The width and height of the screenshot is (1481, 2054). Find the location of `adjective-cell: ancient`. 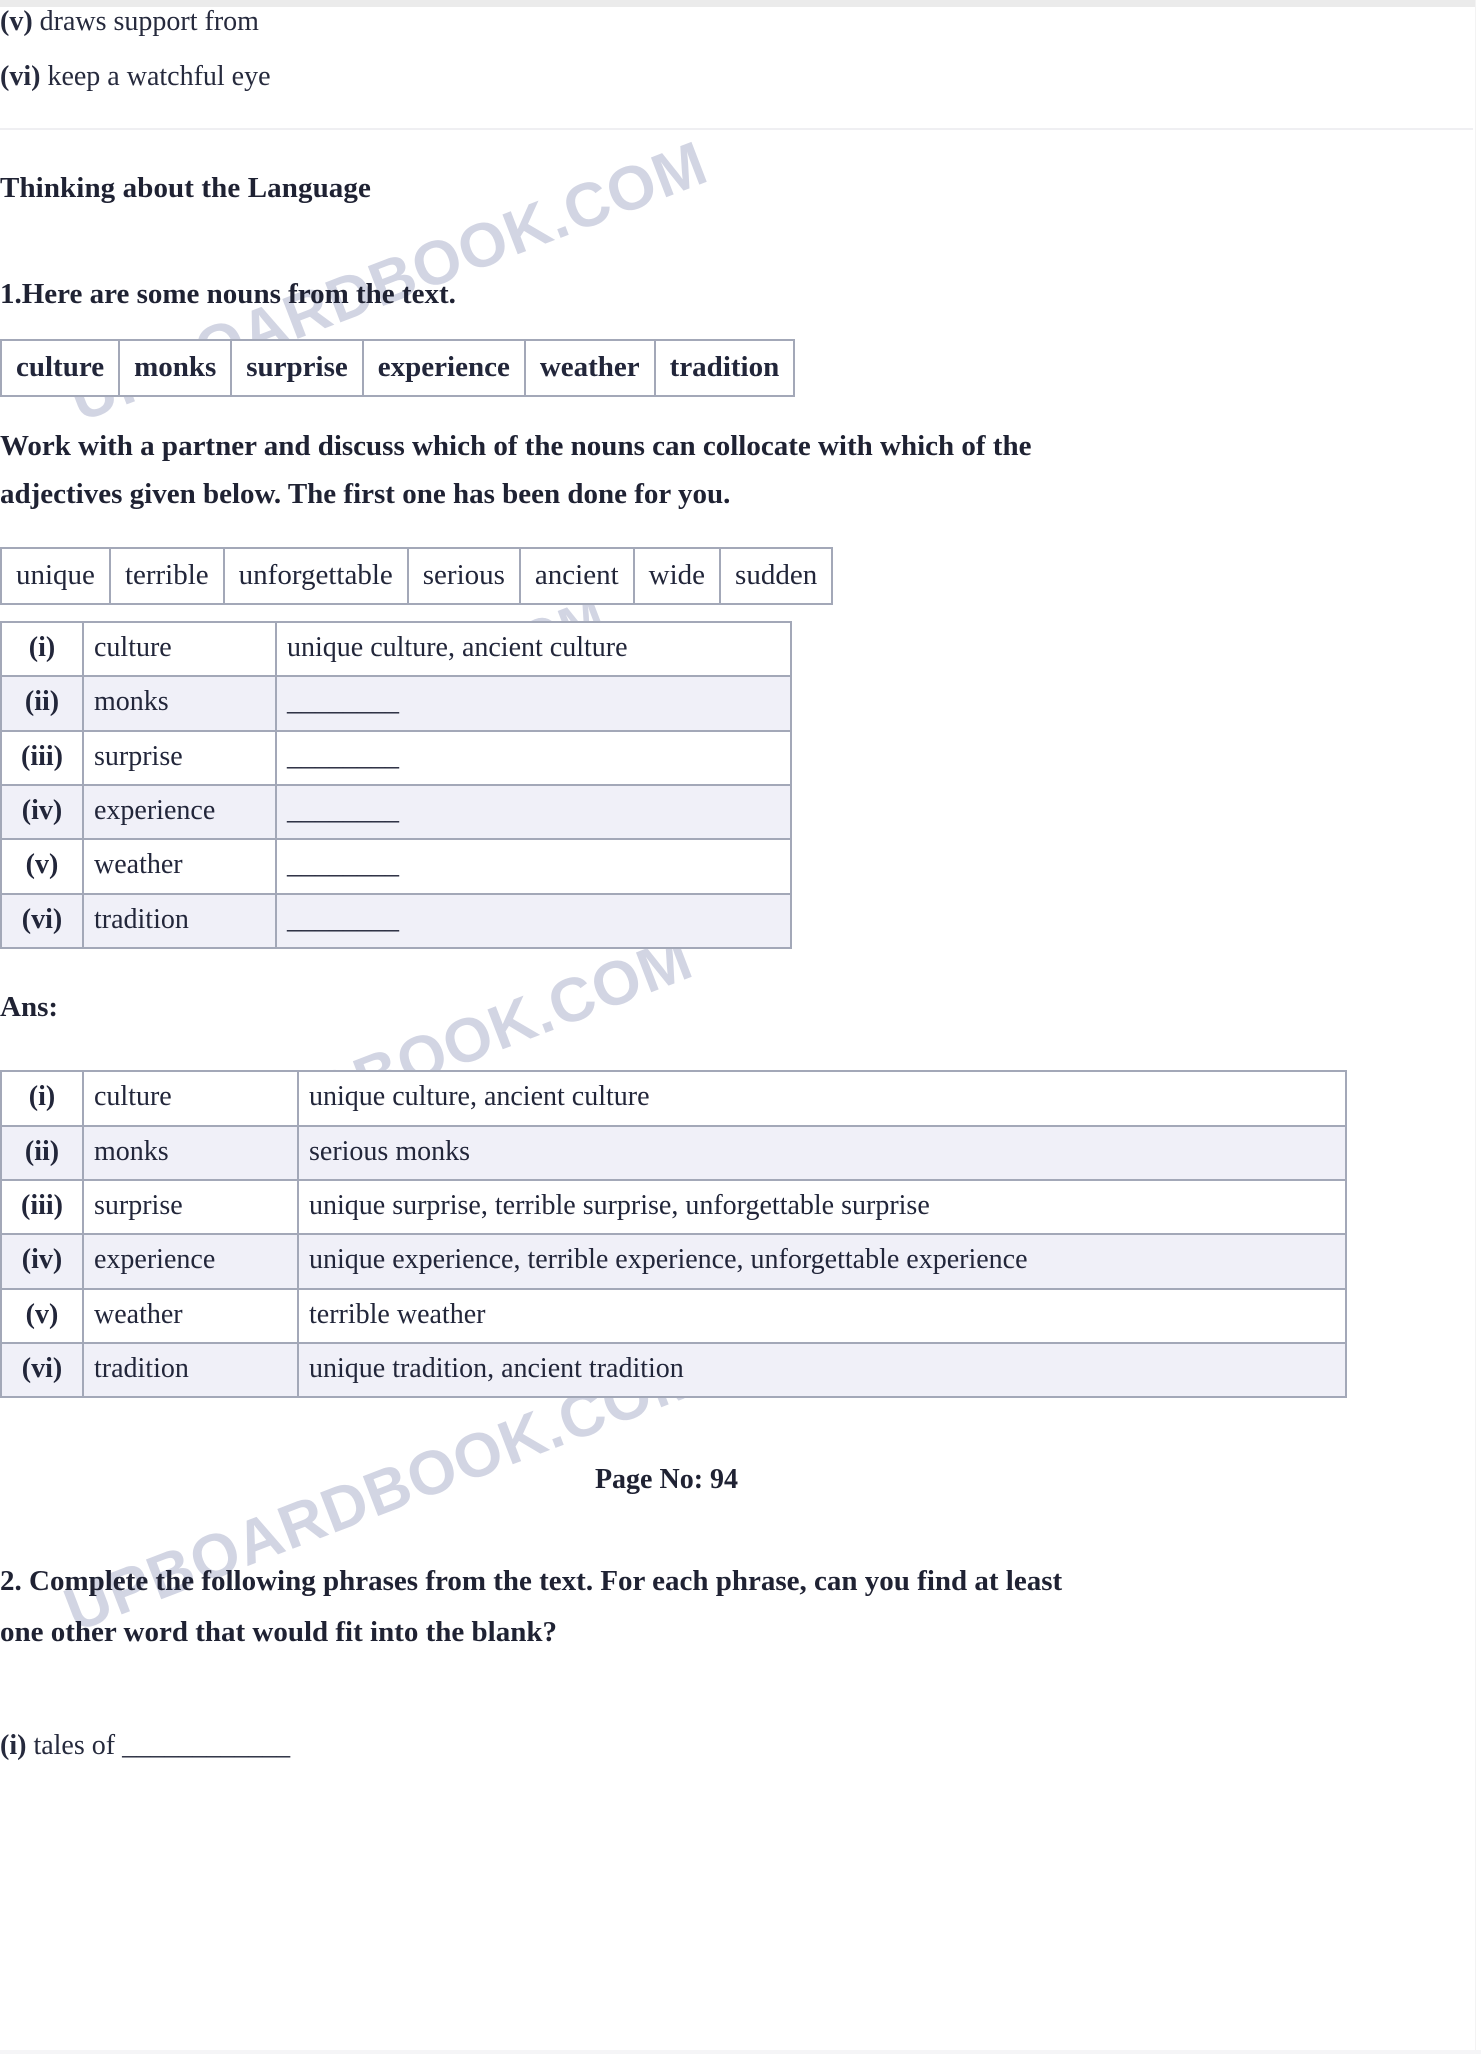

adjective-cell: ancient is located at coordinates (576, 575).